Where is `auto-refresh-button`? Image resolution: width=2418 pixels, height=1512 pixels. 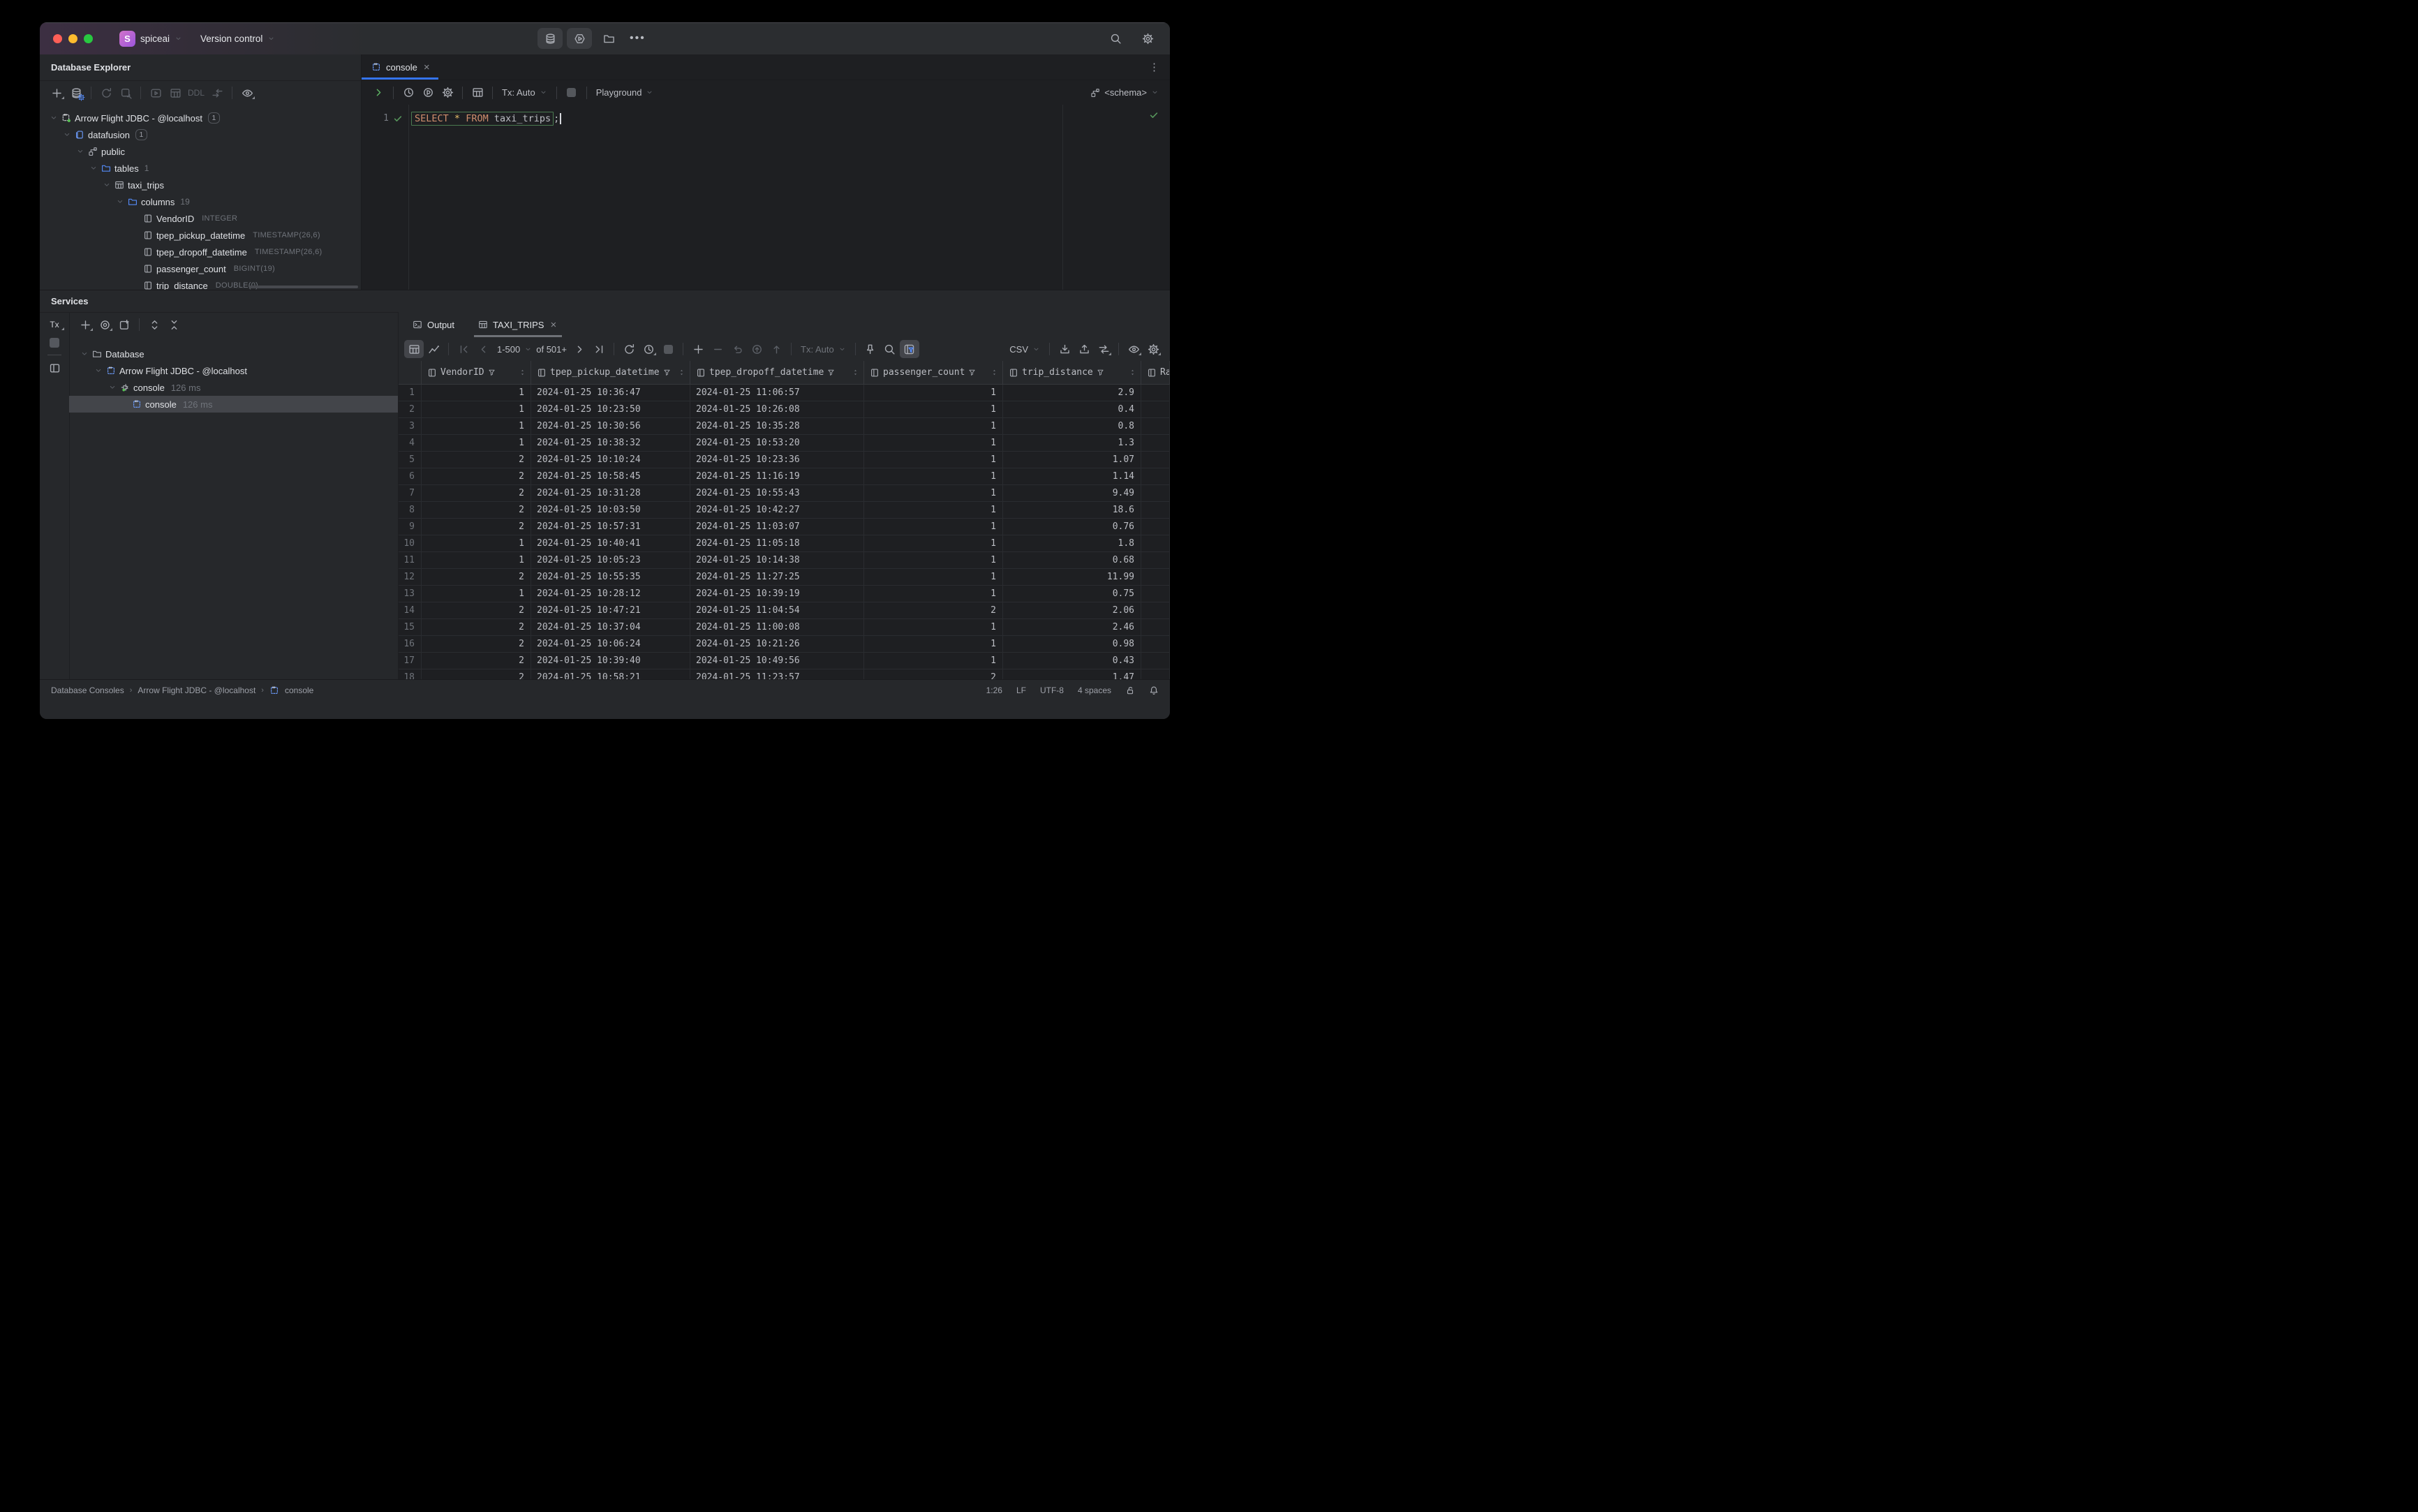 auto-refresh-button is located at coordinates (648, 349).